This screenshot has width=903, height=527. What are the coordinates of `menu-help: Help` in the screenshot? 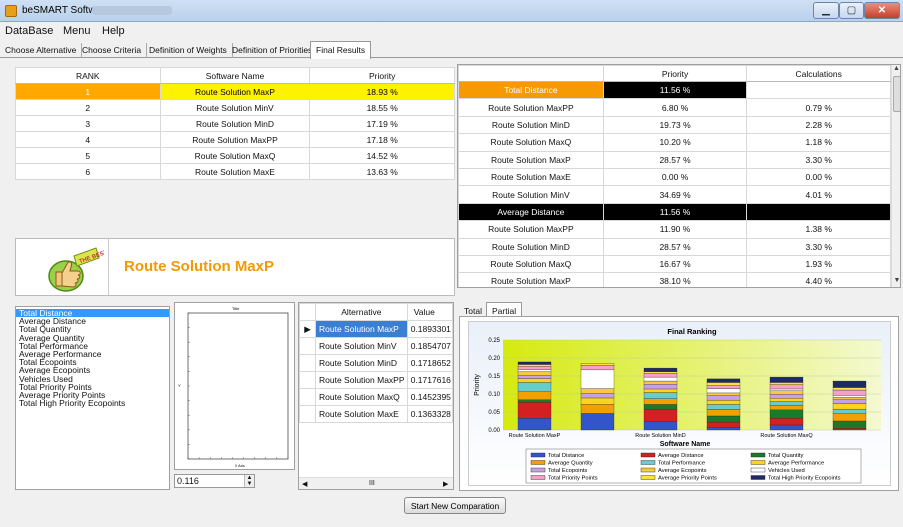 It's located at (113, 31).